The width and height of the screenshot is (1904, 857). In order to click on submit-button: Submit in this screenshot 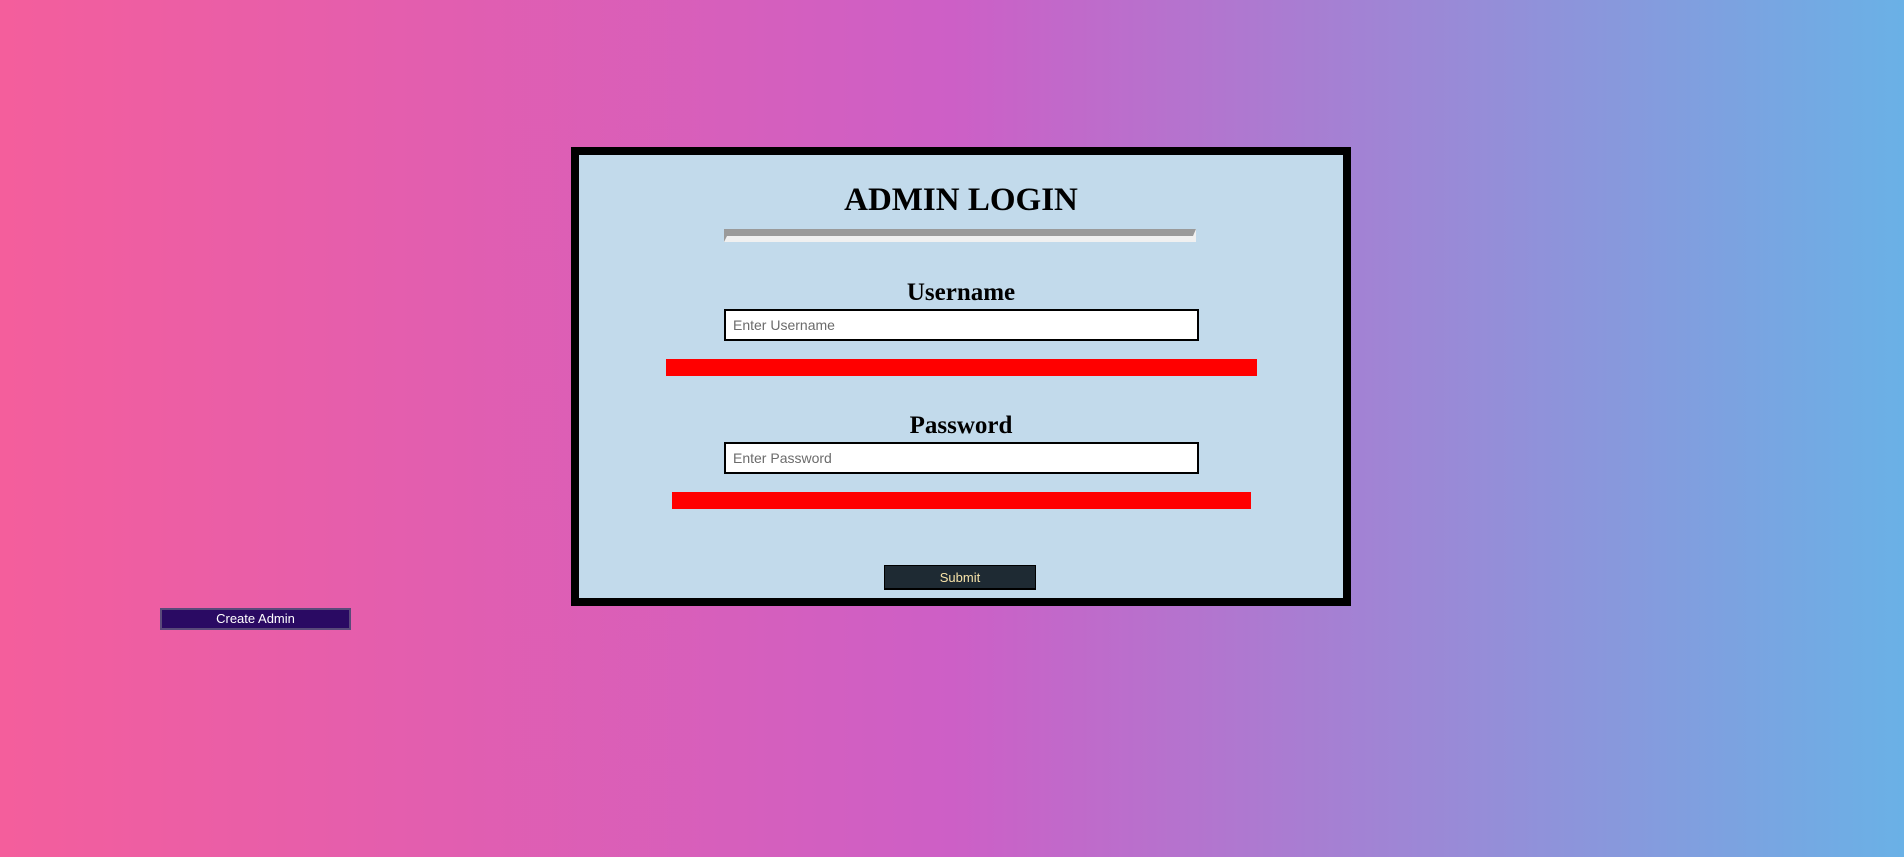, I will do `click(960, 577)`.